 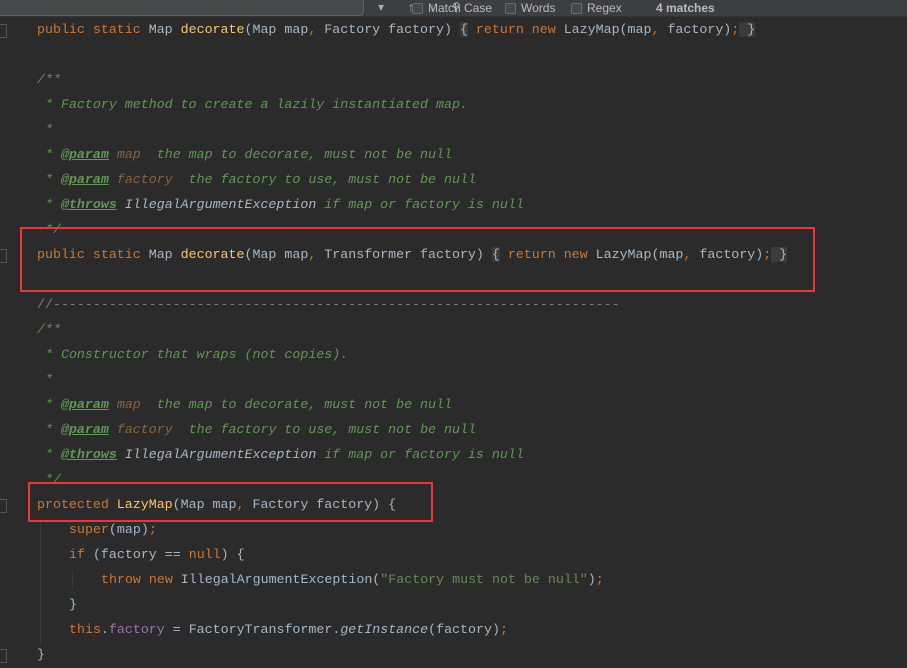 I want to click on code-token: if, so click(x=81, y=554).